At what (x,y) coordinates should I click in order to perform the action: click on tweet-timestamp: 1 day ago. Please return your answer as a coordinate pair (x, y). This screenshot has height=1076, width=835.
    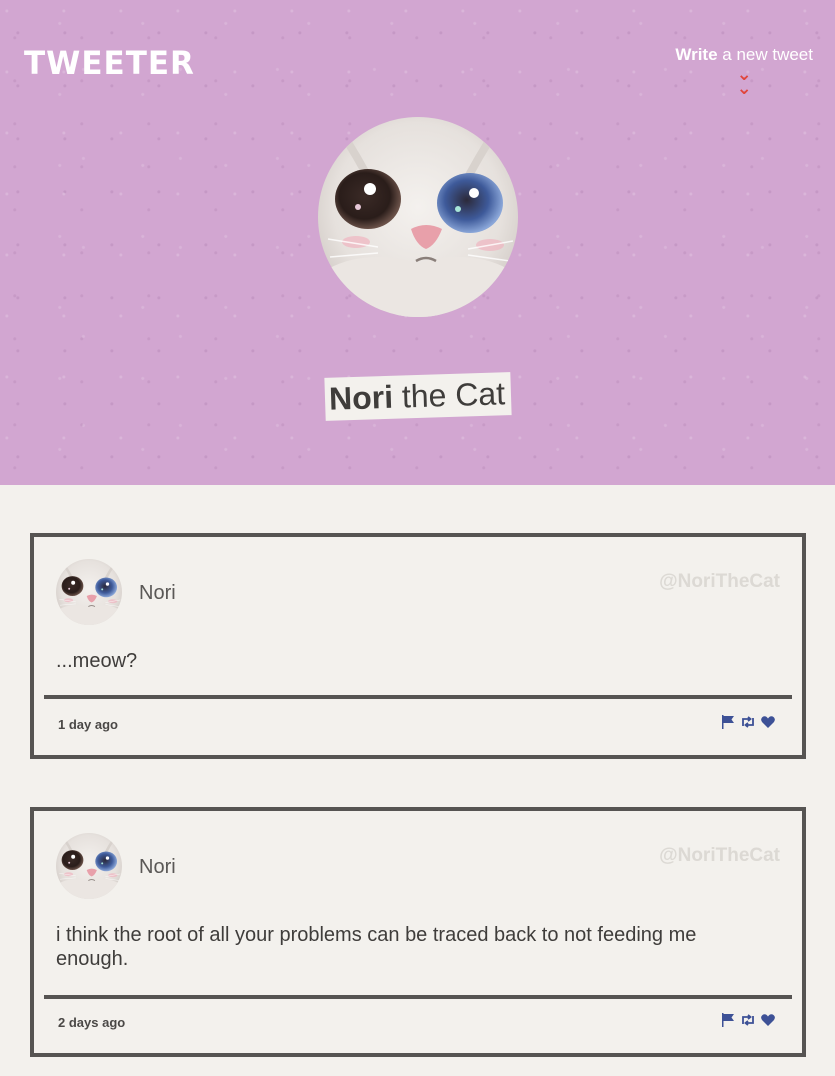
    Looking at the image, I should click on (88, 724).